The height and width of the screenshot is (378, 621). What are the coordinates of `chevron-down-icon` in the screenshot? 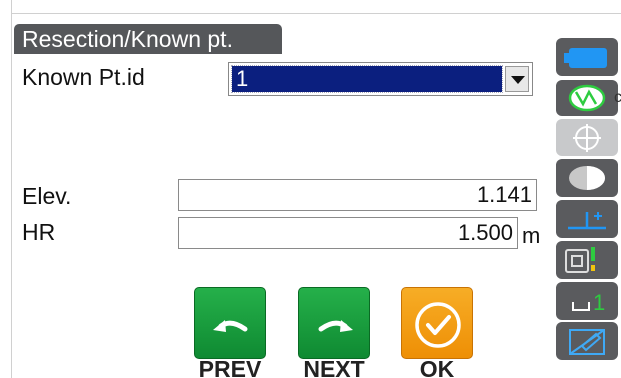 It's located at (518, 80).